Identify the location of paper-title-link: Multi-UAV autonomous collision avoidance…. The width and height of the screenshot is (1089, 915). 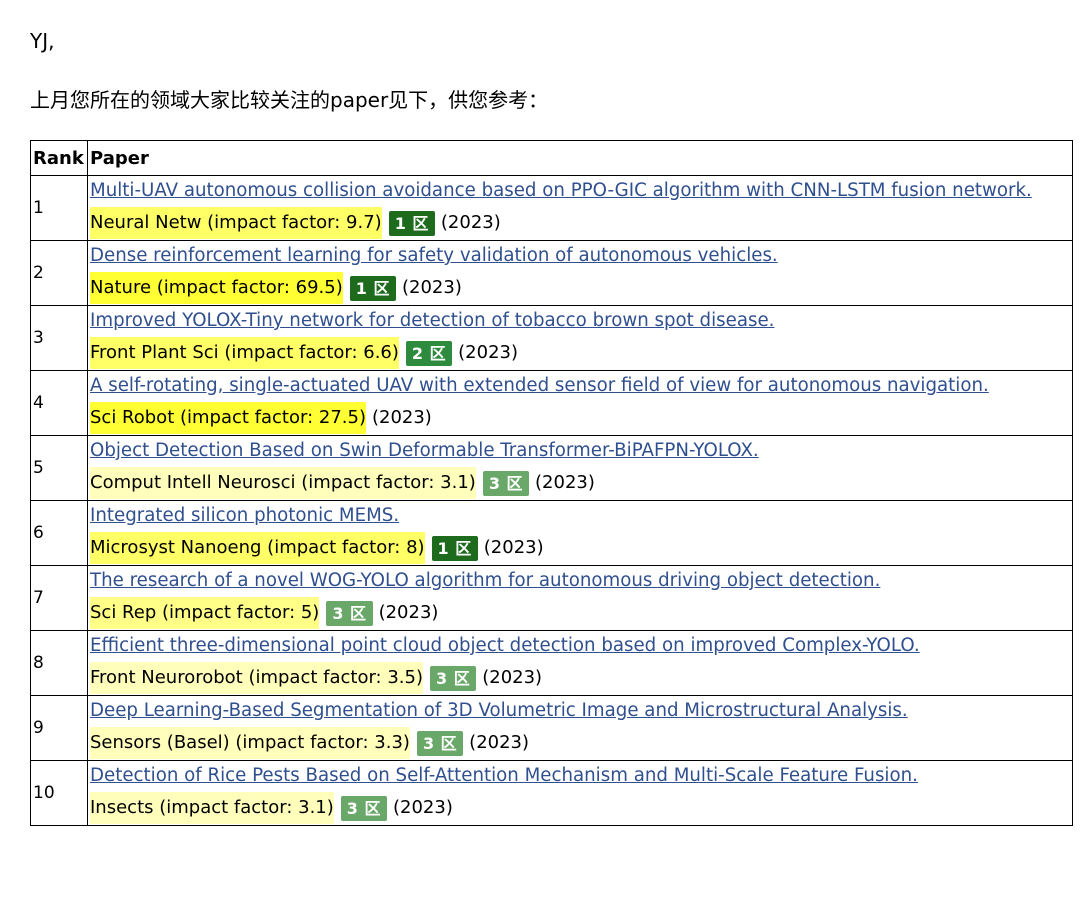
(561, 190).